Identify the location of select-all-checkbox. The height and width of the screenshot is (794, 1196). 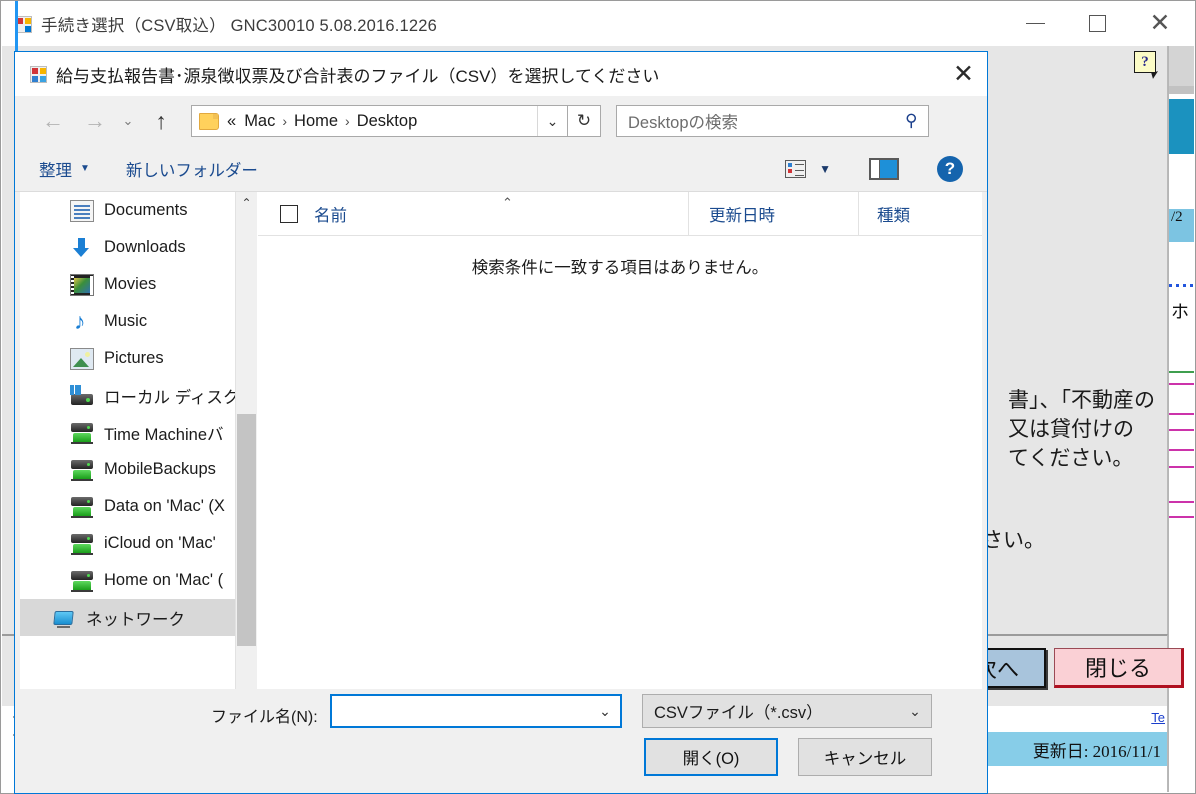
(289, 213).